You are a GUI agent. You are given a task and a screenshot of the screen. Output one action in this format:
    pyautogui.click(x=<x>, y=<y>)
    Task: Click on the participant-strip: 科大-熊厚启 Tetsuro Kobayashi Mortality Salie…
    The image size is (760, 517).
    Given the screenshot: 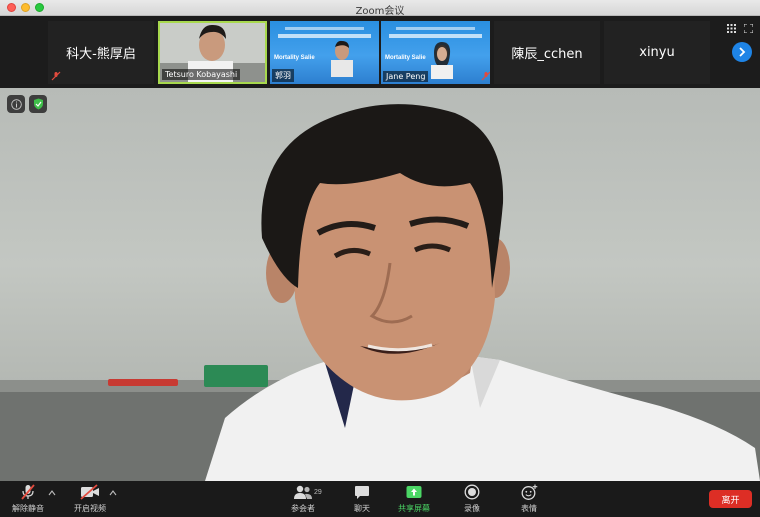 What is the action you would take?
    pyautogui.click(x=380, y=52)
    